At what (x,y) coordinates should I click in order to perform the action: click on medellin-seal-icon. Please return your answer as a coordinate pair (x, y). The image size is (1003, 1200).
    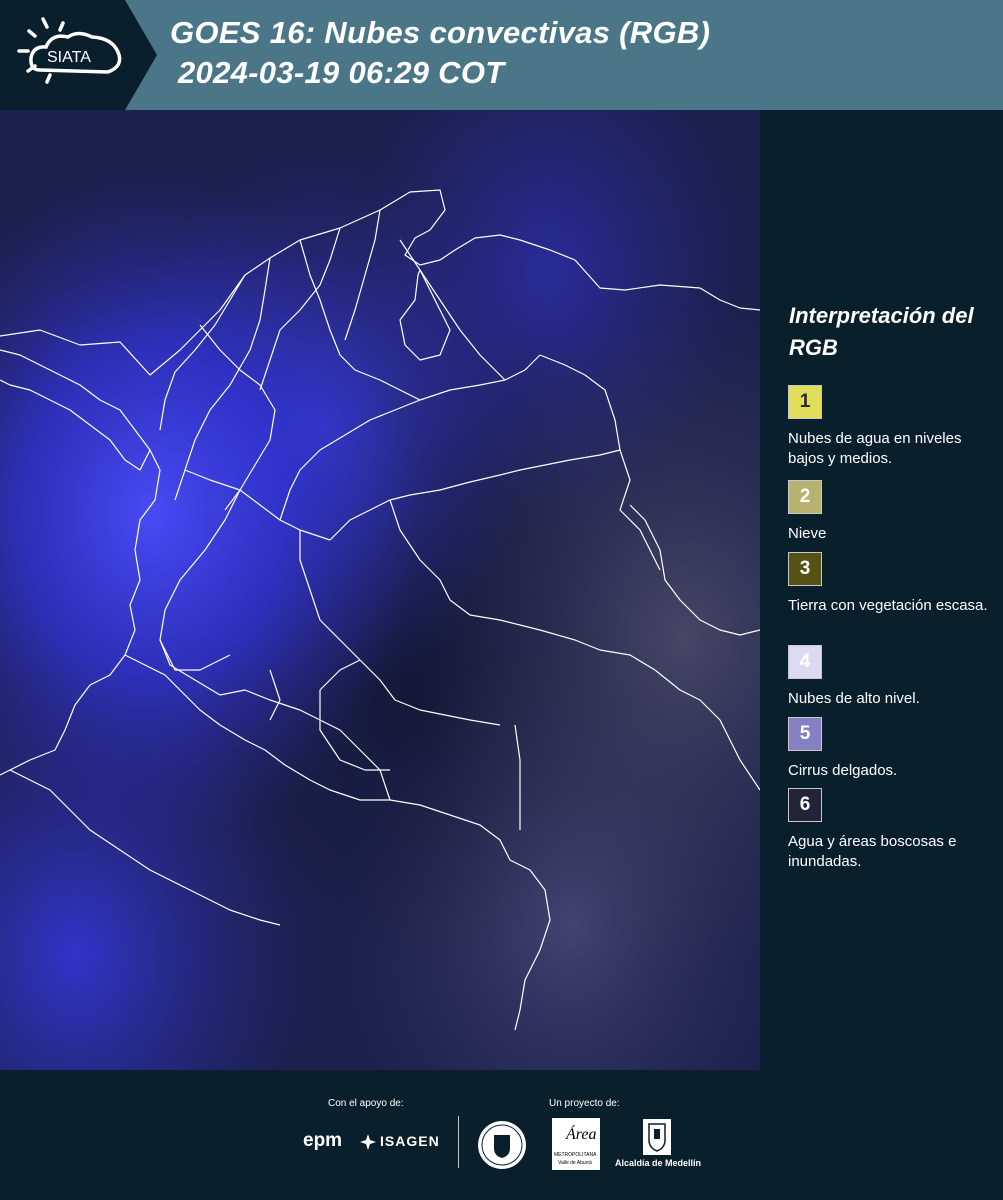
    Looking at the image, I should click on (502, 1145).